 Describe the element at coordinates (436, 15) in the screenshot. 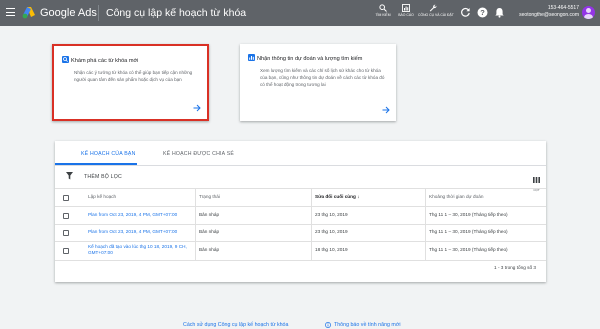

I see `tools-settings-label: CÔNG CỤ VÀ CÀI ĐẶT` at that location.